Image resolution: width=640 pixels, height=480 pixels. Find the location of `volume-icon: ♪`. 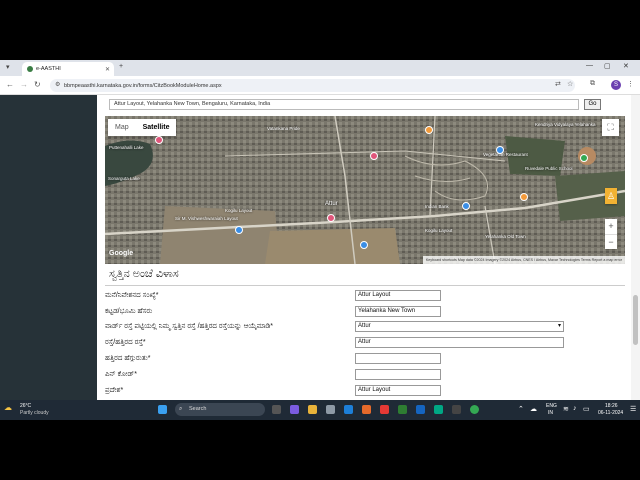

volume-icon: ♪ is located at coordinates (575, 408).